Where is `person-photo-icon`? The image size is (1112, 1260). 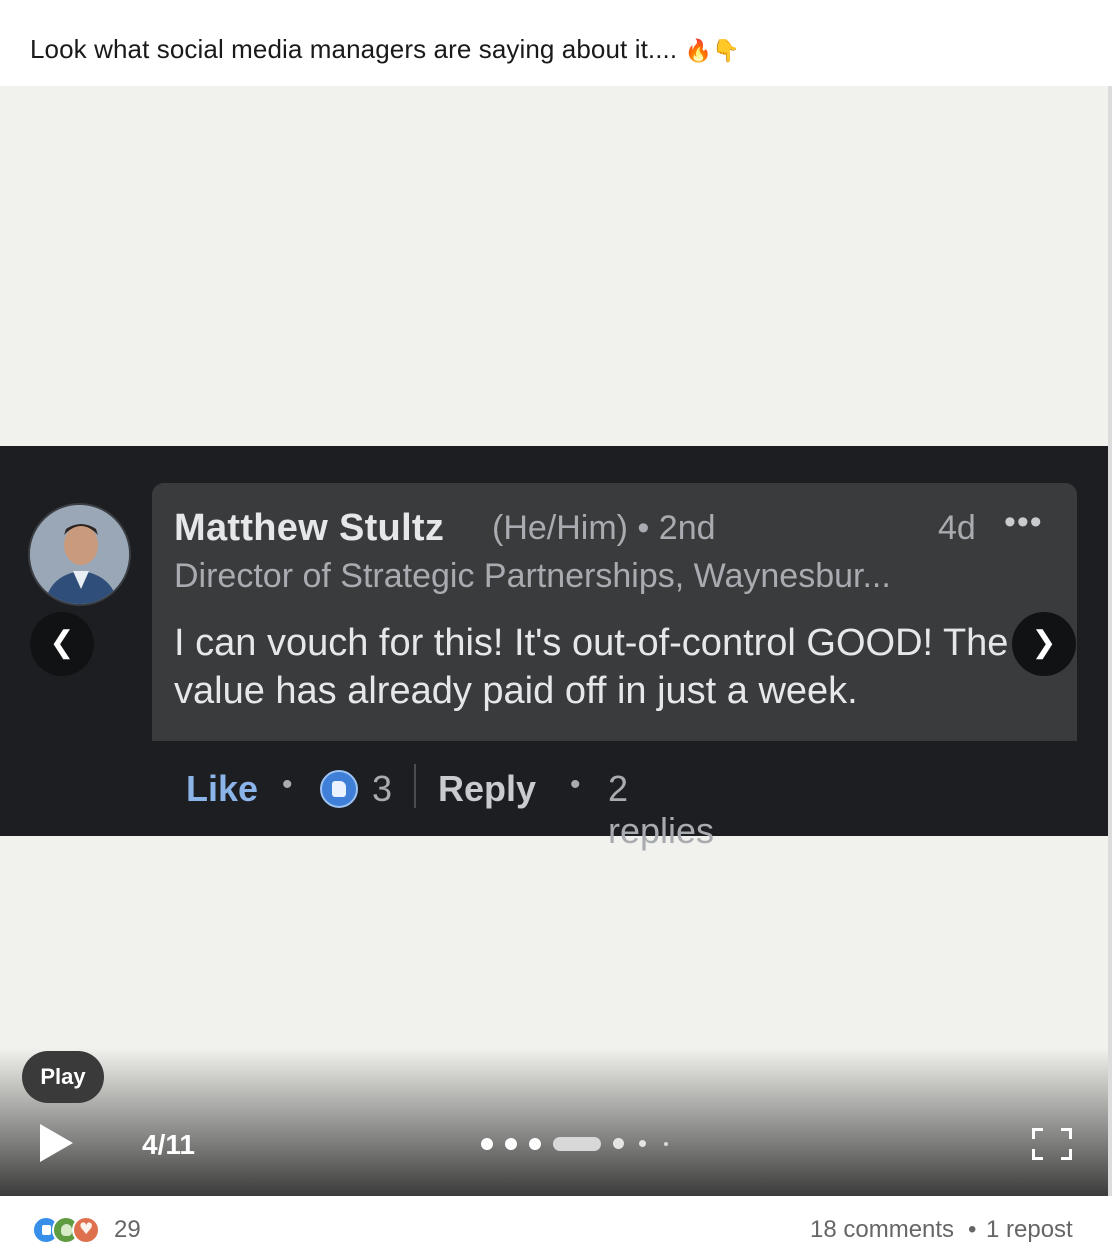 person-photo-icon is located at coordinates (79, 554).